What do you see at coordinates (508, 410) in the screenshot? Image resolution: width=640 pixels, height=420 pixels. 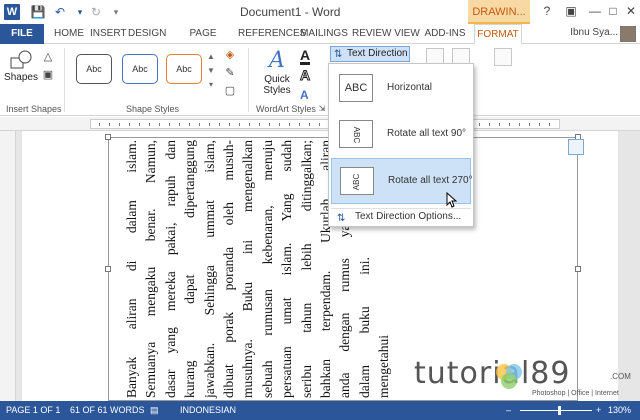 I see `zoom-out-icon: –` at bounding box center [508, 410].